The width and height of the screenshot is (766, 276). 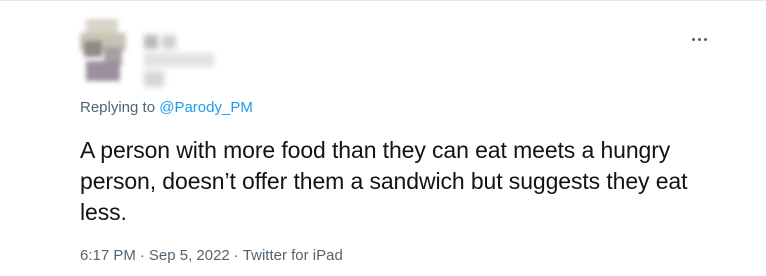 I want to click on replying-handle-link: @Parody_PM, so click(x=206, y=107).